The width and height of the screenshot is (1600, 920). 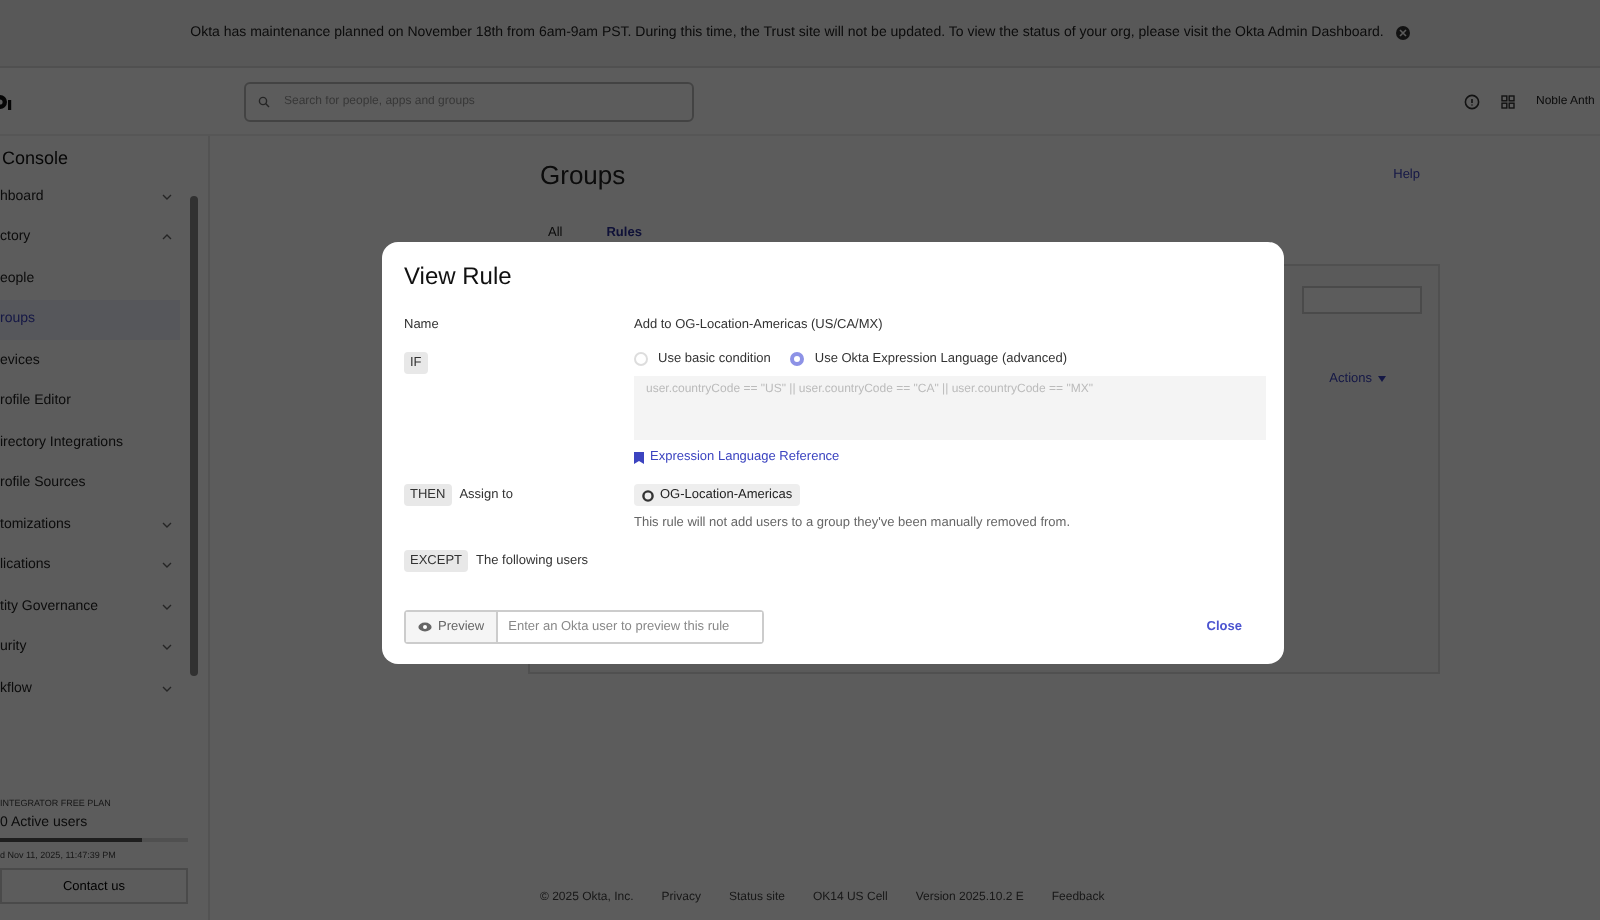 What do you see at coordinates (1508, 101) in the screenshot?
I see `apps-icon` at bounding box center [1508, 101].